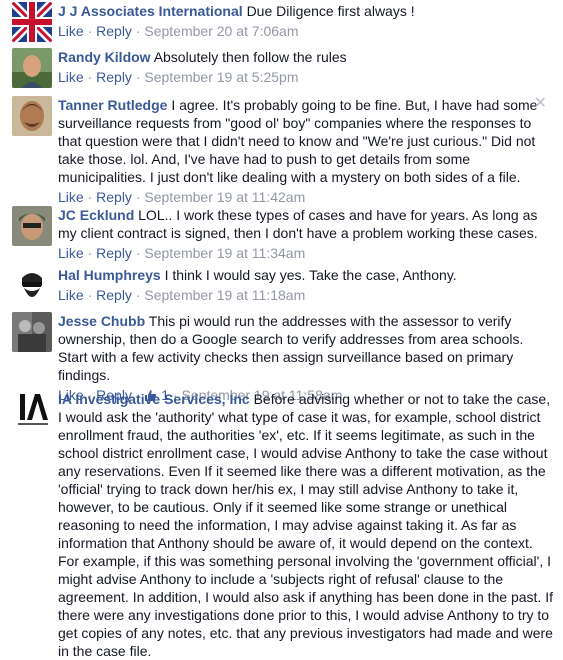 Image resolution: width=563 pixels, height=660 pixels. Describe the element at coordinates (221, 31) in the screenshot. I see `comment-timestamp: September 20 at 7:06am` at that location.